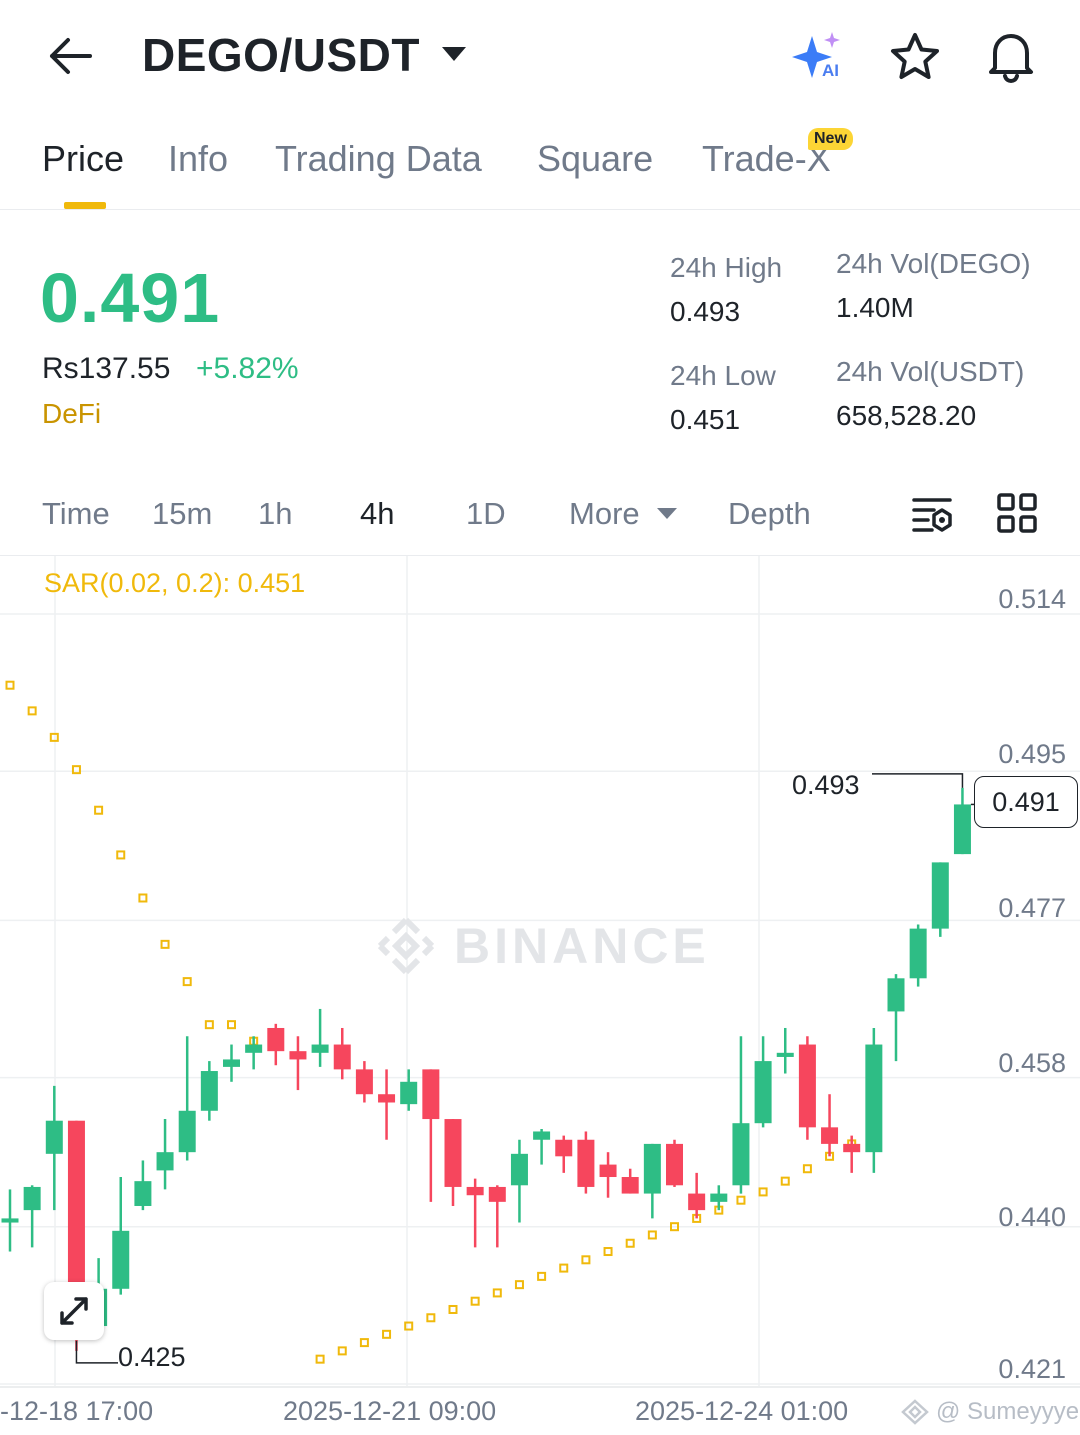  I want to click on active-tab-indicator, so click(85, 205).